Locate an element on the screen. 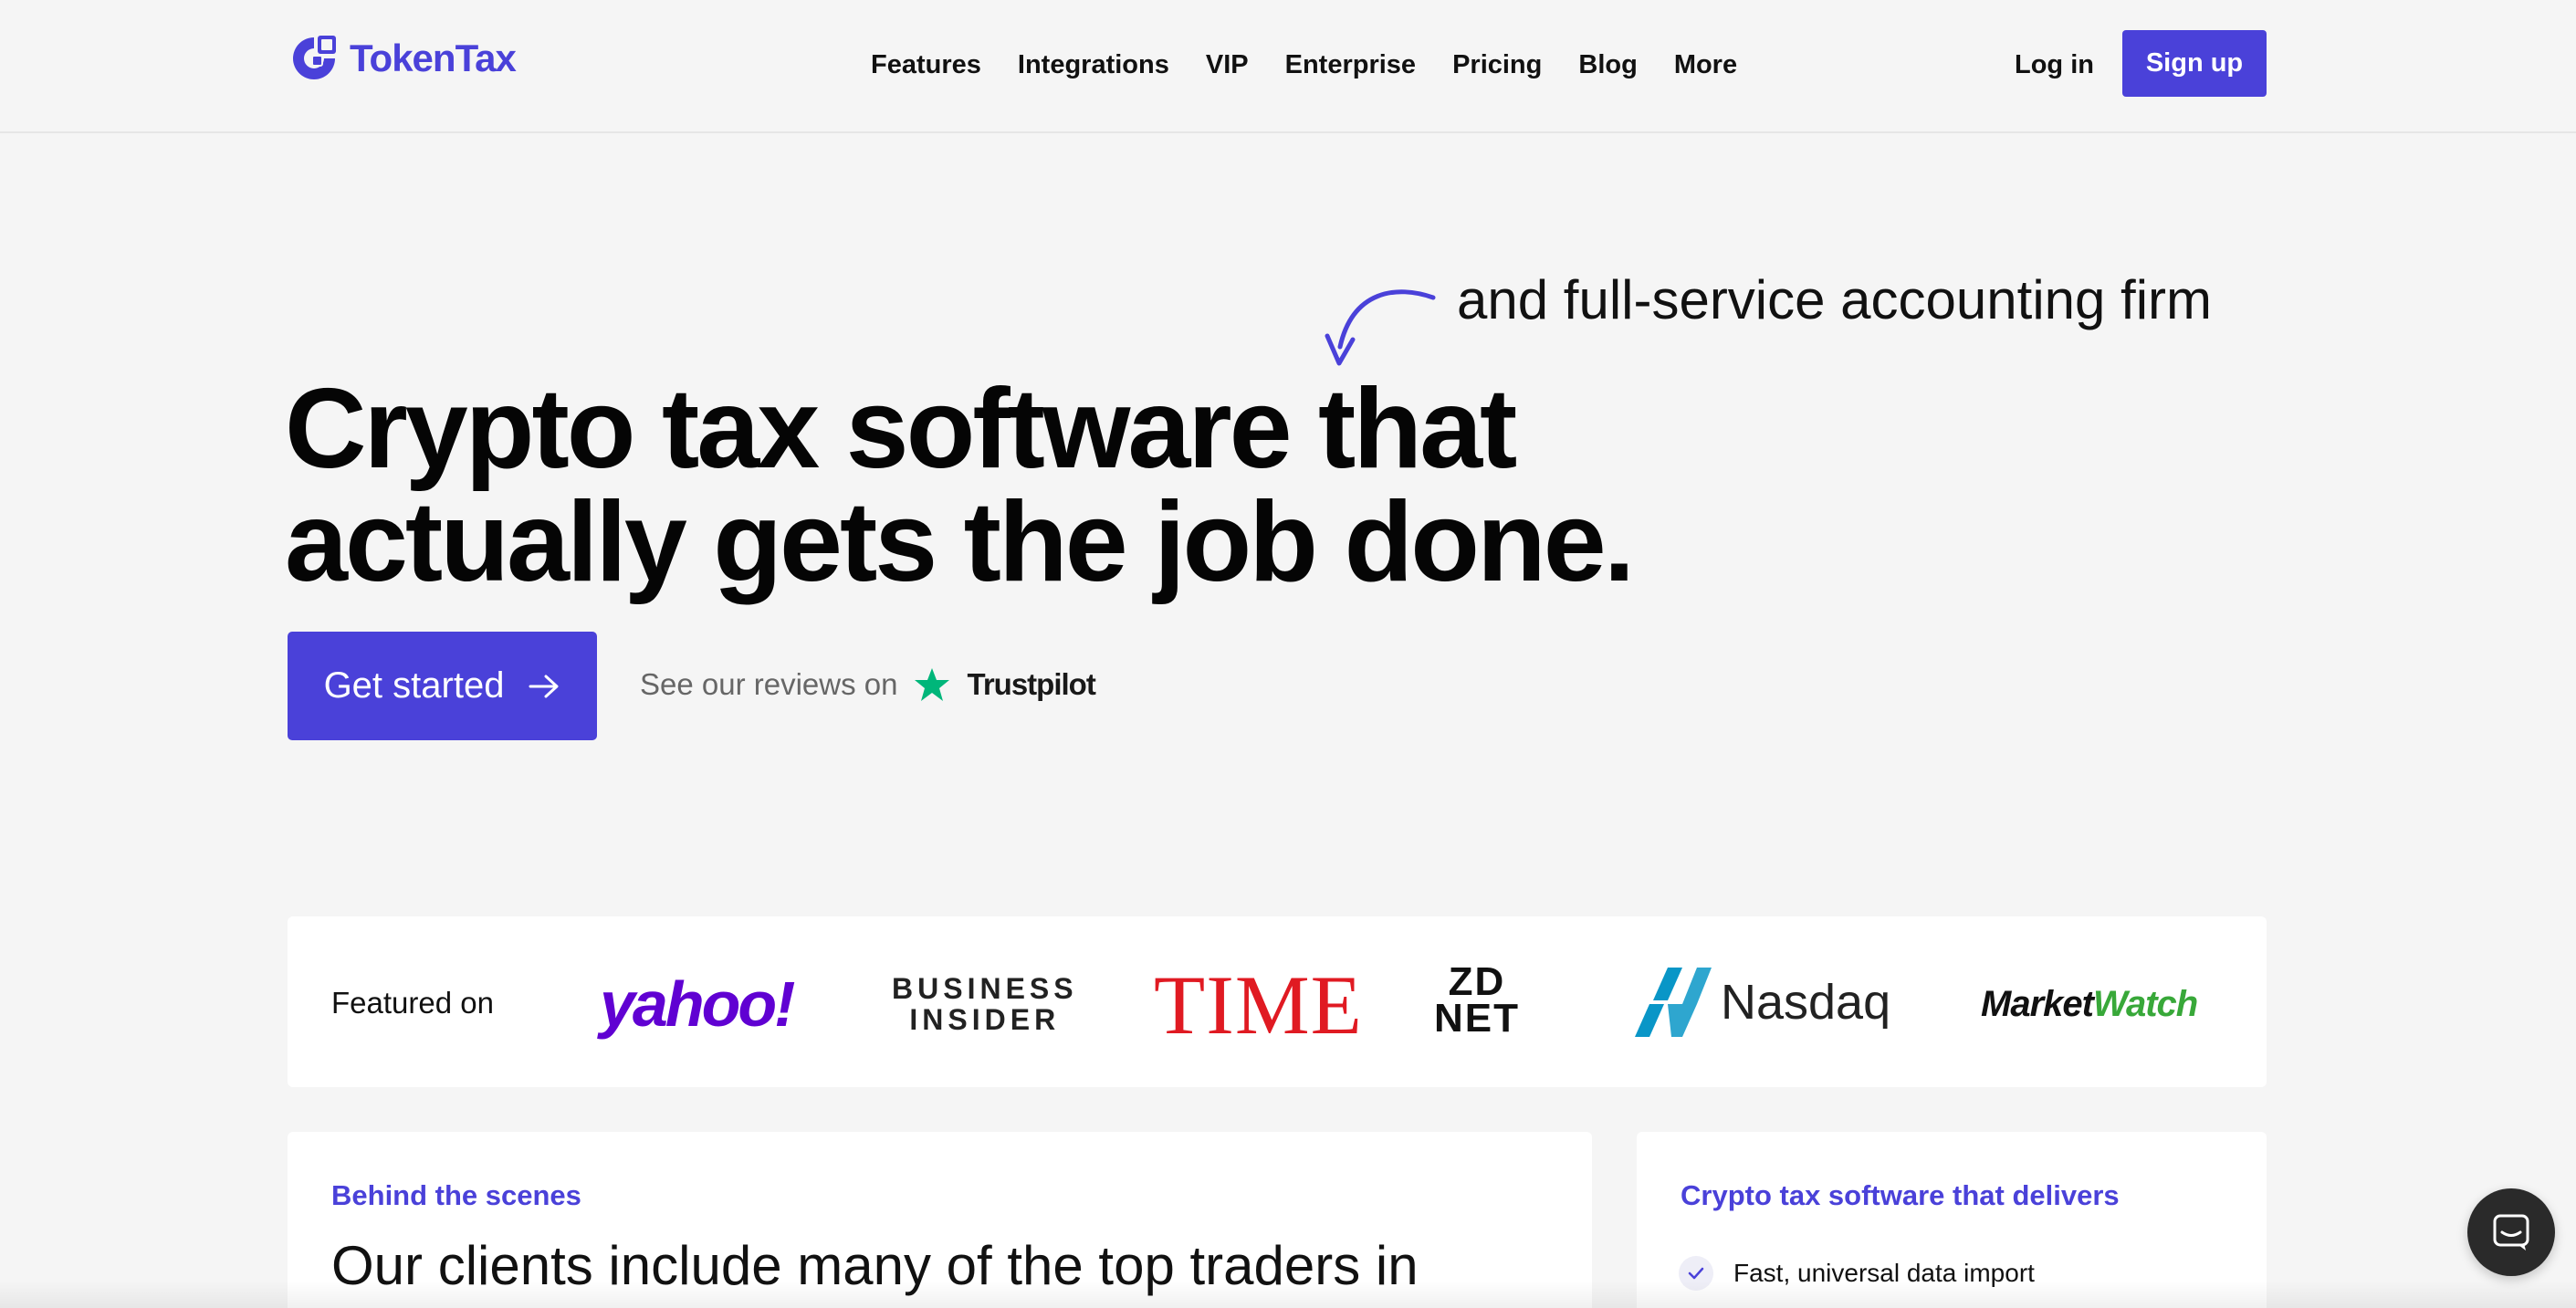 Image resolution: width=2576 pixels, height=1308 pixels. tokentax-logo-icon is located at coordinates (314, 57).